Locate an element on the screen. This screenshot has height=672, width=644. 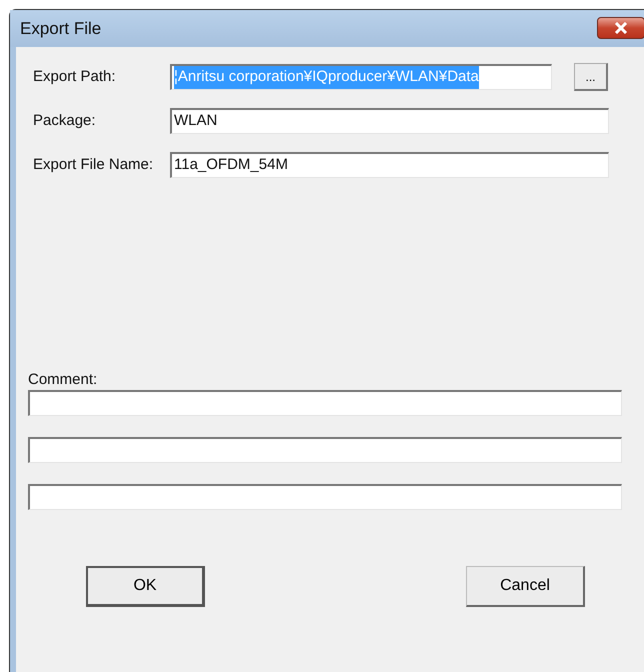
close-icon is located at coordinates (621, 28).